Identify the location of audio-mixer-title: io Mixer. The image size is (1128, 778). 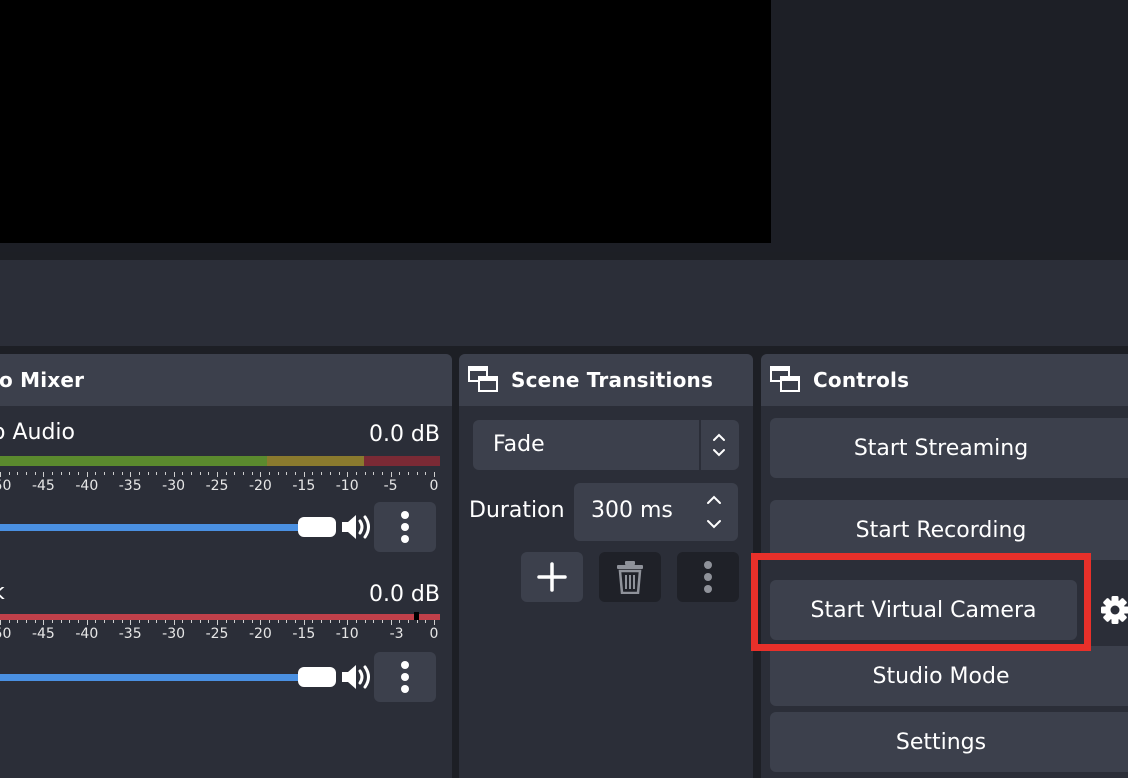
(42, 380).